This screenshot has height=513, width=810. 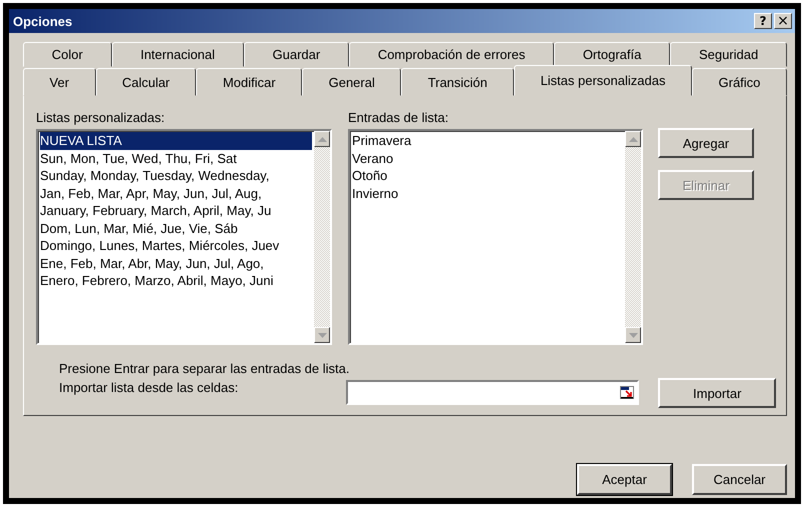 I want to click on tab: Internacional, so click(x=178, y=54).